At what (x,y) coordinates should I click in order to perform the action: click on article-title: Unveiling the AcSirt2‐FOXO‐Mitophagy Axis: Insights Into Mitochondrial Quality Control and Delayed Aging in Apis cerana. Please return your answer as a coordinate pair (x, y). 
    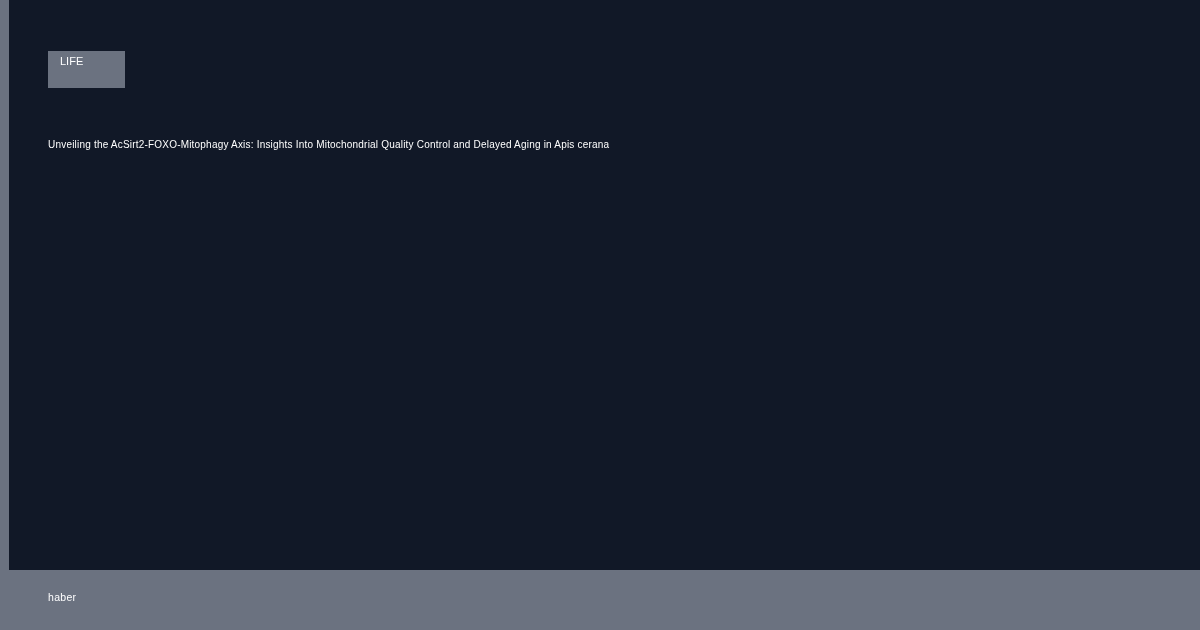
    Looking at the image, I should click on (329, 145).